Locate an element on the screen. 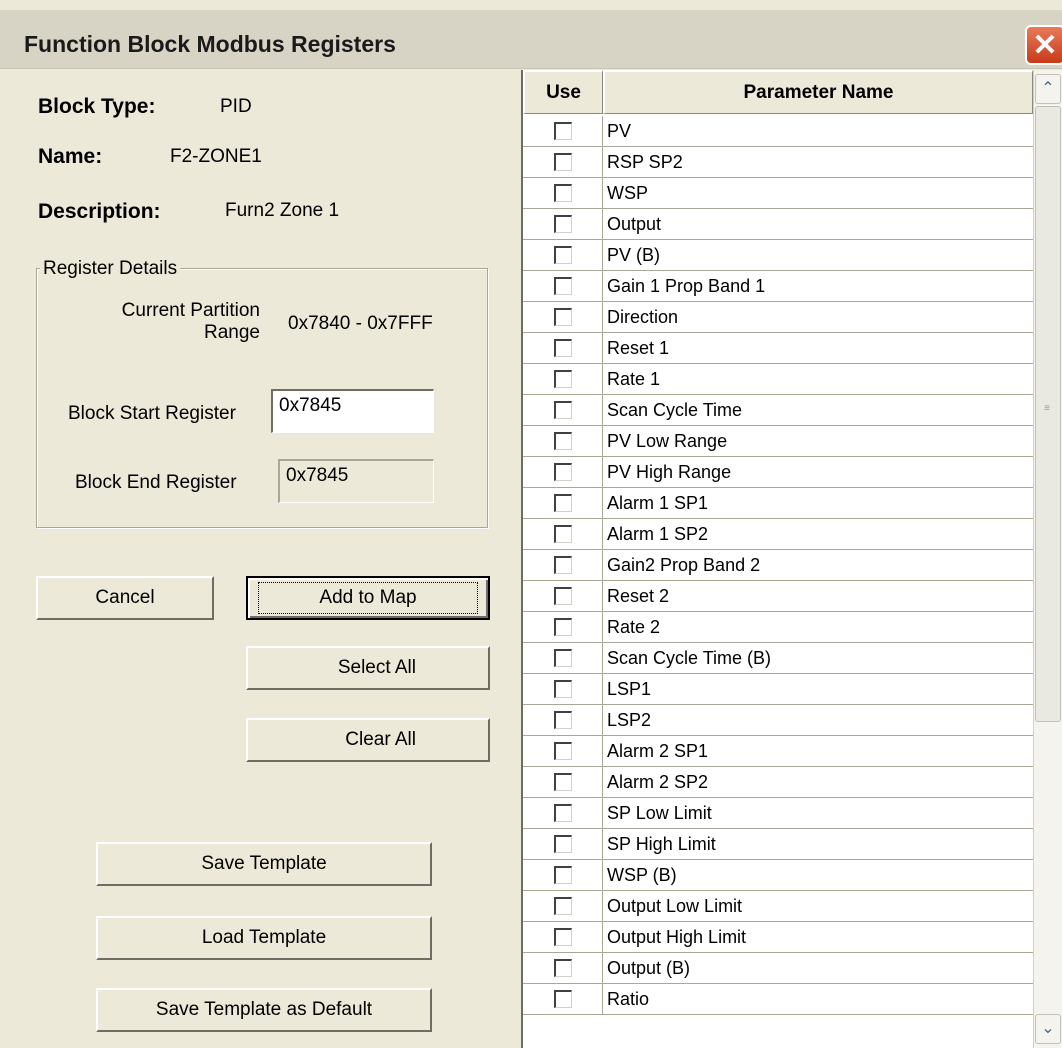 This screenshot has width=1062, height=1048. select-all-button: Select All is located at coordinates (368, 668).